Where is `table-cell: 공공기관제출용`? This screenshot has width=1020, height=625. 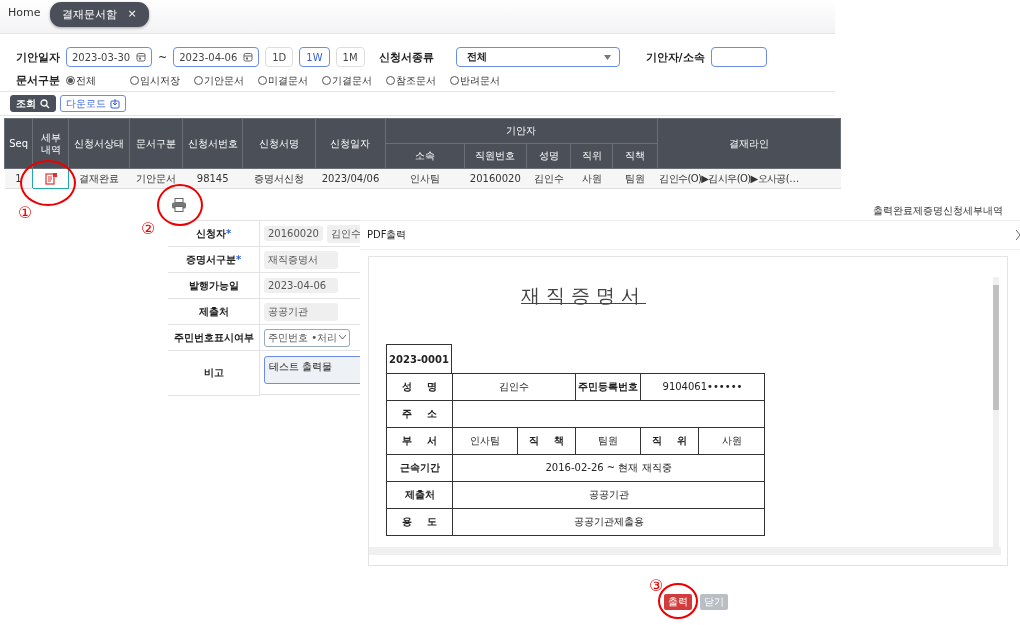
table-cell: 공공기관제출용 is located at coordinates (608, 522).